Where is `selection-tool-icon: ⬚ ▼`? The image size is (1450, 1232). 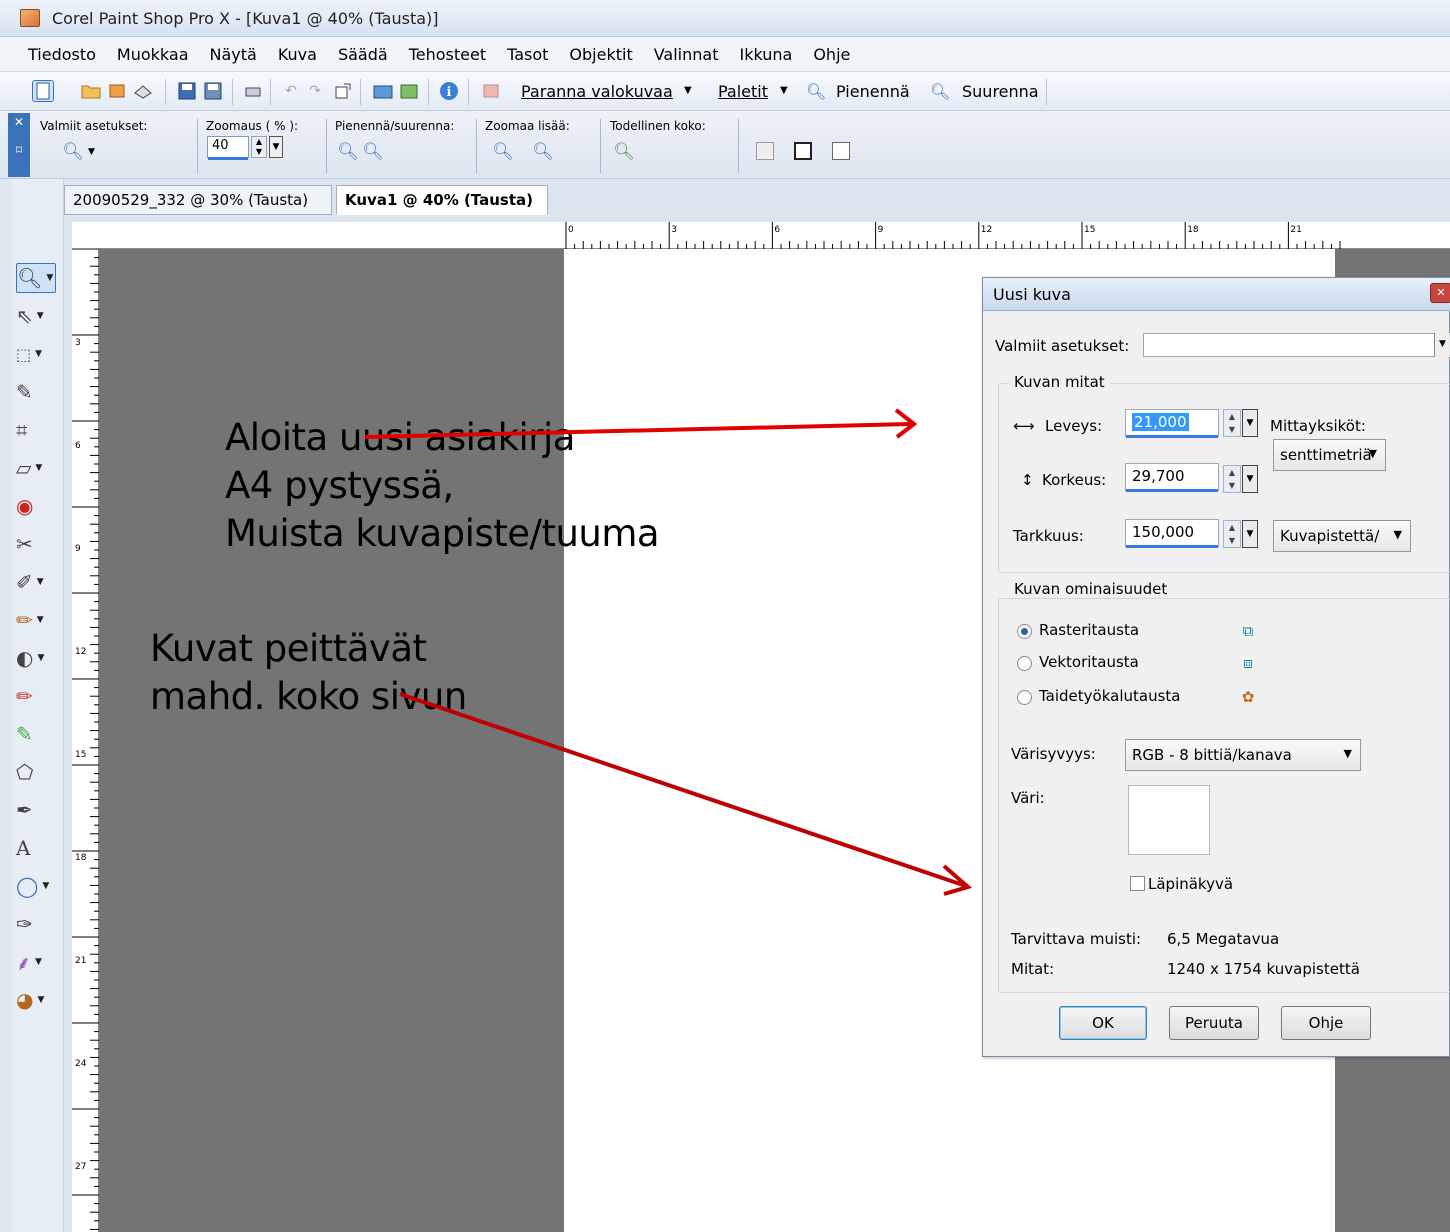
selection-tool-icon: ⬚ ▼ is located at coordinates (36, 354).